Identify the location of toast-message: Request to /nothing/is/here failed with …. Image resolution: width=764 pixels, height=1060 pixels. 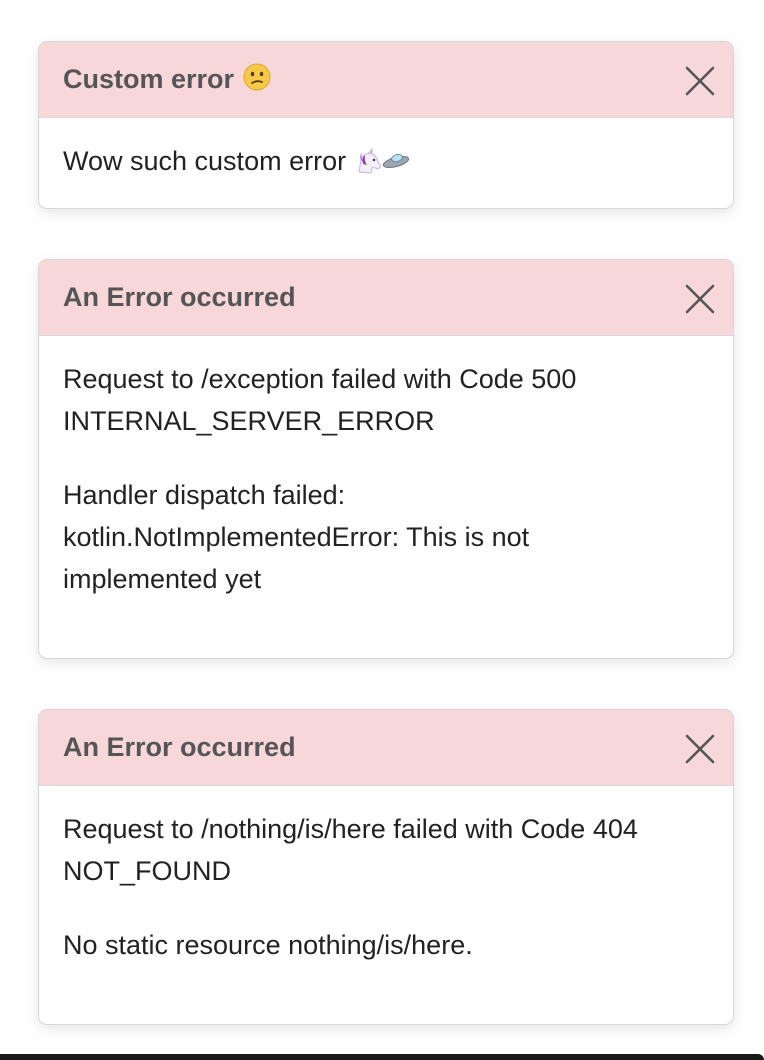
(350, 850).